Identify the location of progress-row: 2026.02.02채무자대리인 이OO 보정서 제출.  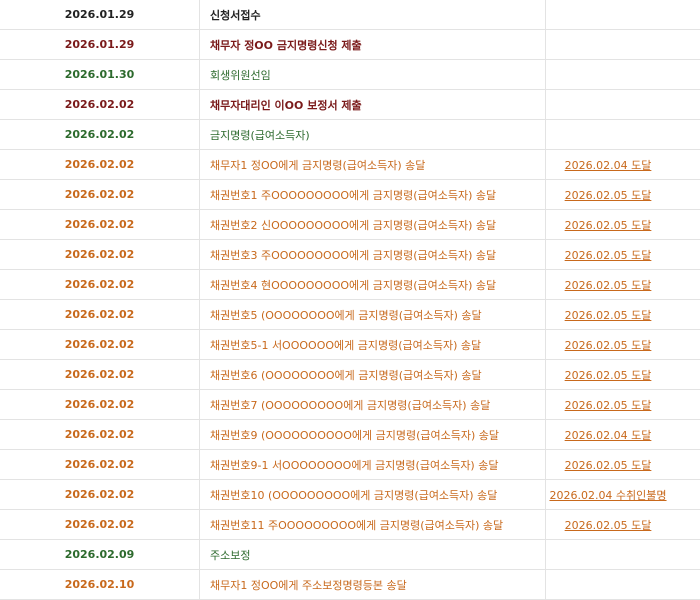
(350, 105).